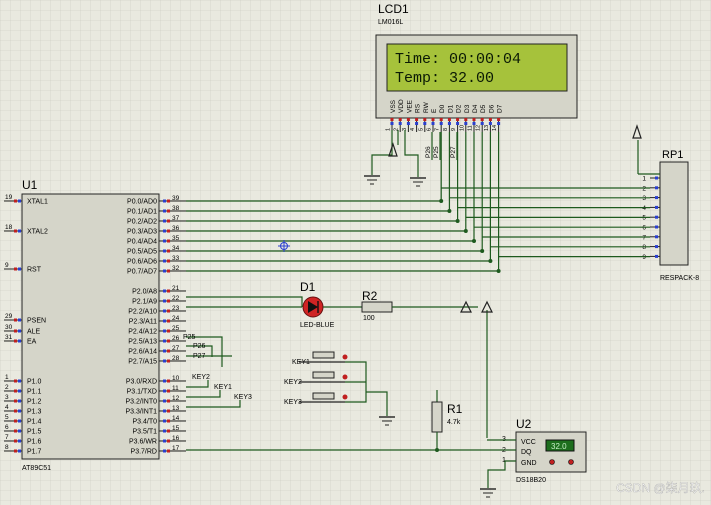  What do you see at coordinates (176, 268) in the screenshot?
I see `mcu-pin-number: 32` at bounding box center [176, 268].